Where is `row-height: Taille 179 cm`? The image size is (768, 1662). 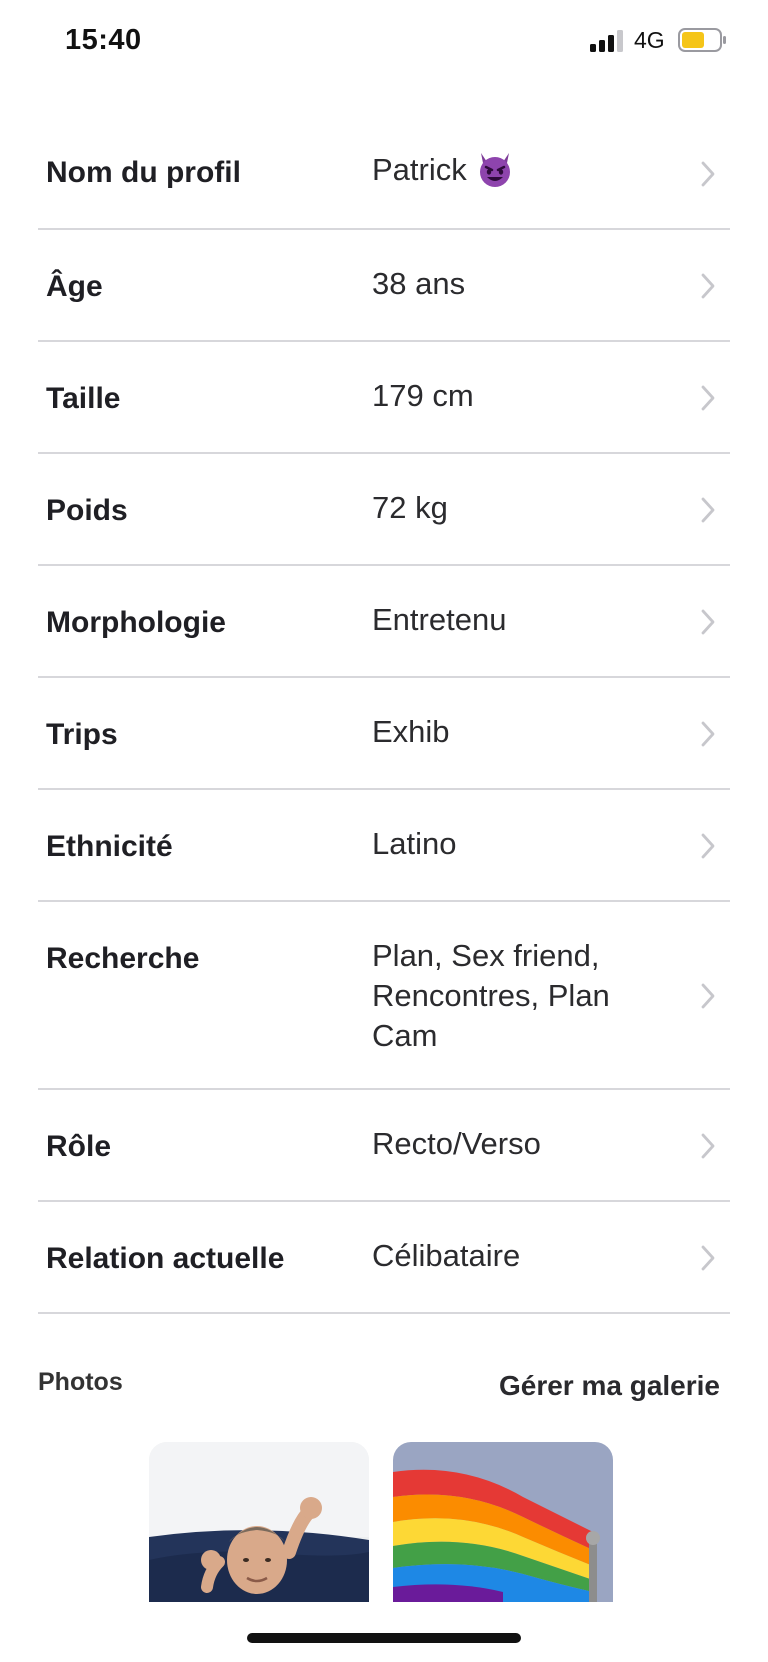 row-height: Taille 179 cm is located at coordinates (384, 398).